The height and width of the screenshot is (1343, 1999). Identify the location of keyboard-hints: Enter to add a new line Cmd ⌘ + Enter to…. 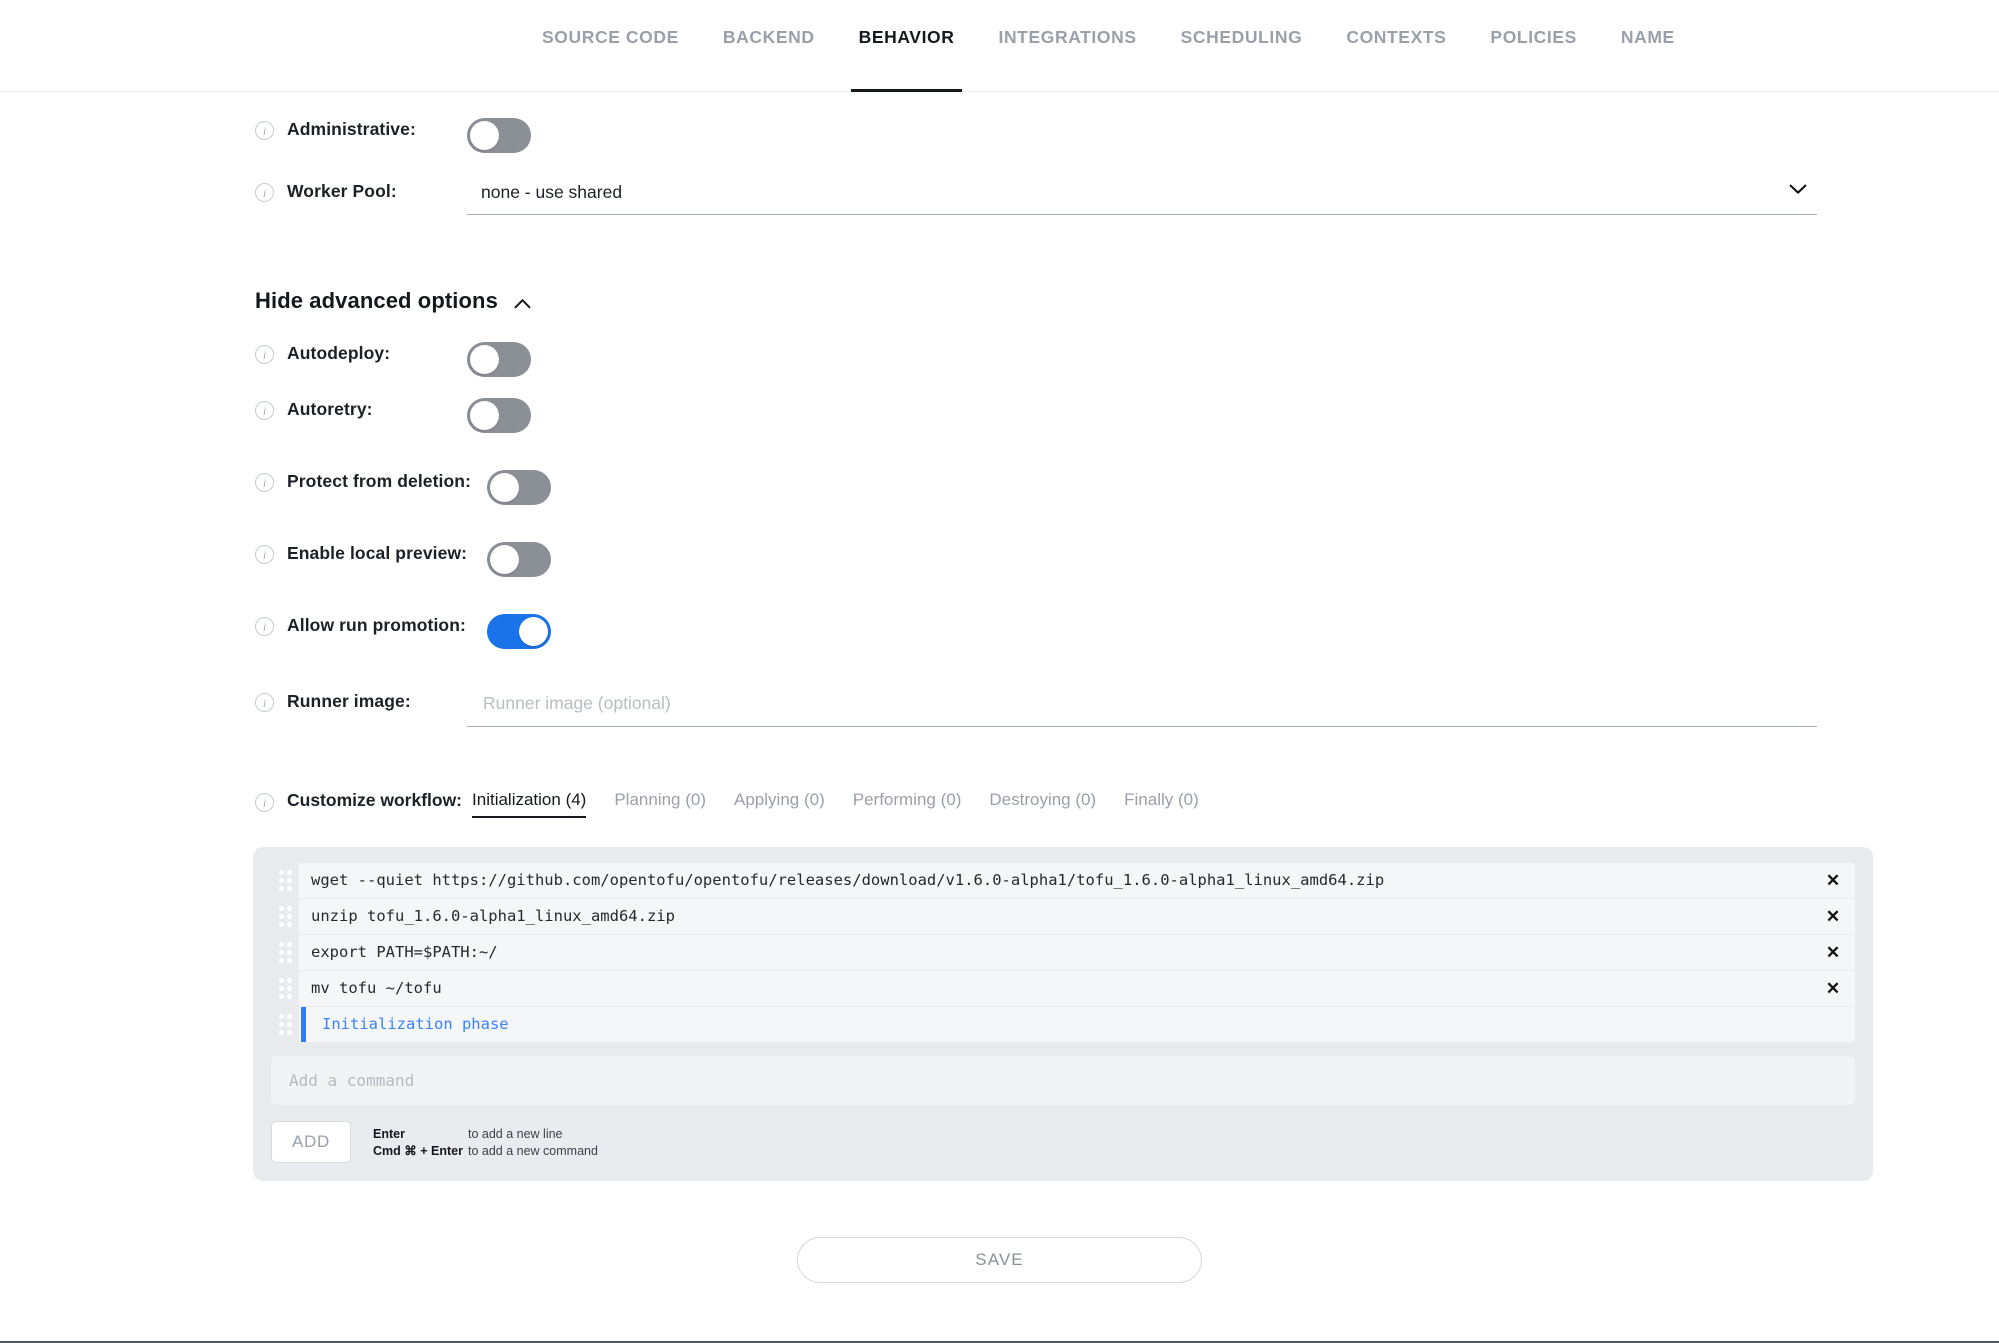
(485, 1142).